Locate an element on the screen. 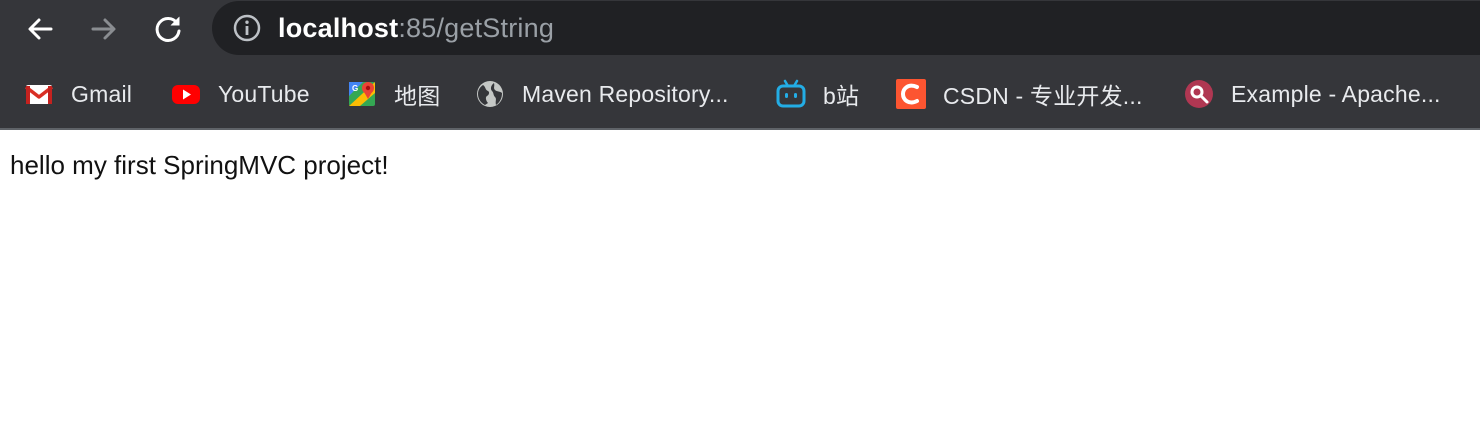 Image resolution: width=1480 pixels, height=442 pixels. browser-toolbar: localhost:85/getString is located at coordinates (740, 29).